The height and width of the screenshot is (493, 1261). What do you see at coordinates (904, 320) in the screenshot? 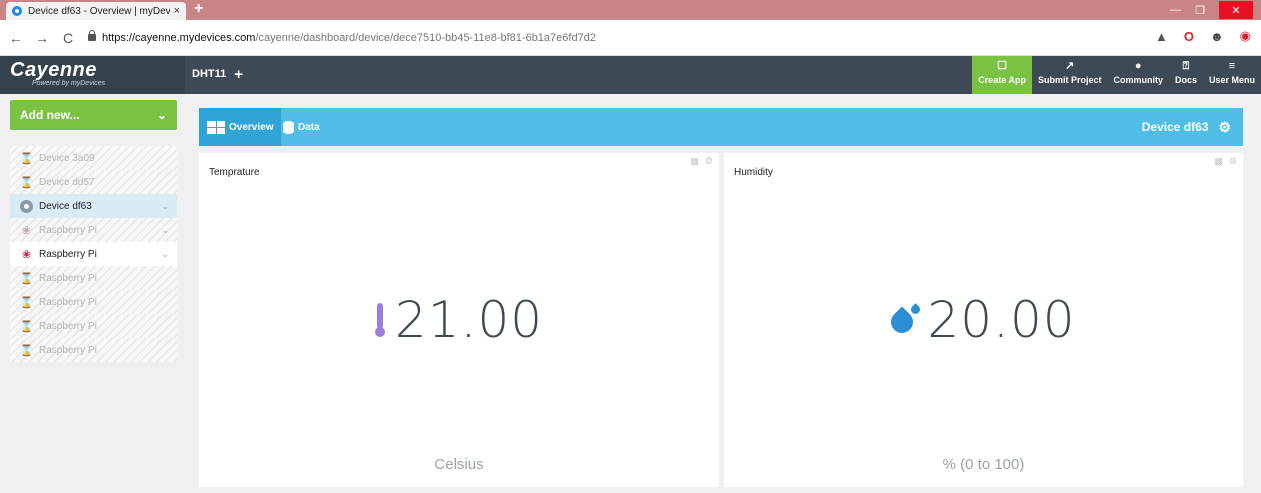
I see `water-drop-icon` at bounding box center [904, 320].